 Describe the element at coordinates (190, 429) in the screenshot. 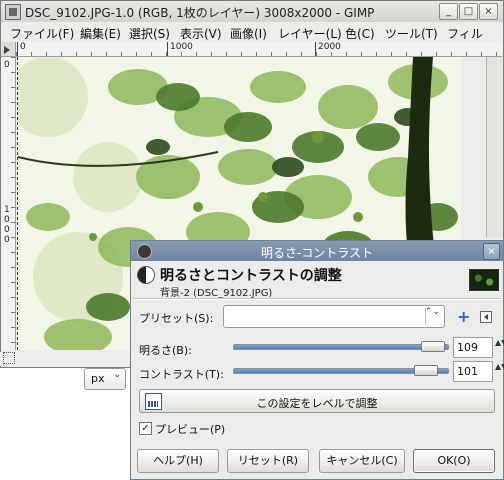

I see `preview-label: プレビュー(P)` at that location.